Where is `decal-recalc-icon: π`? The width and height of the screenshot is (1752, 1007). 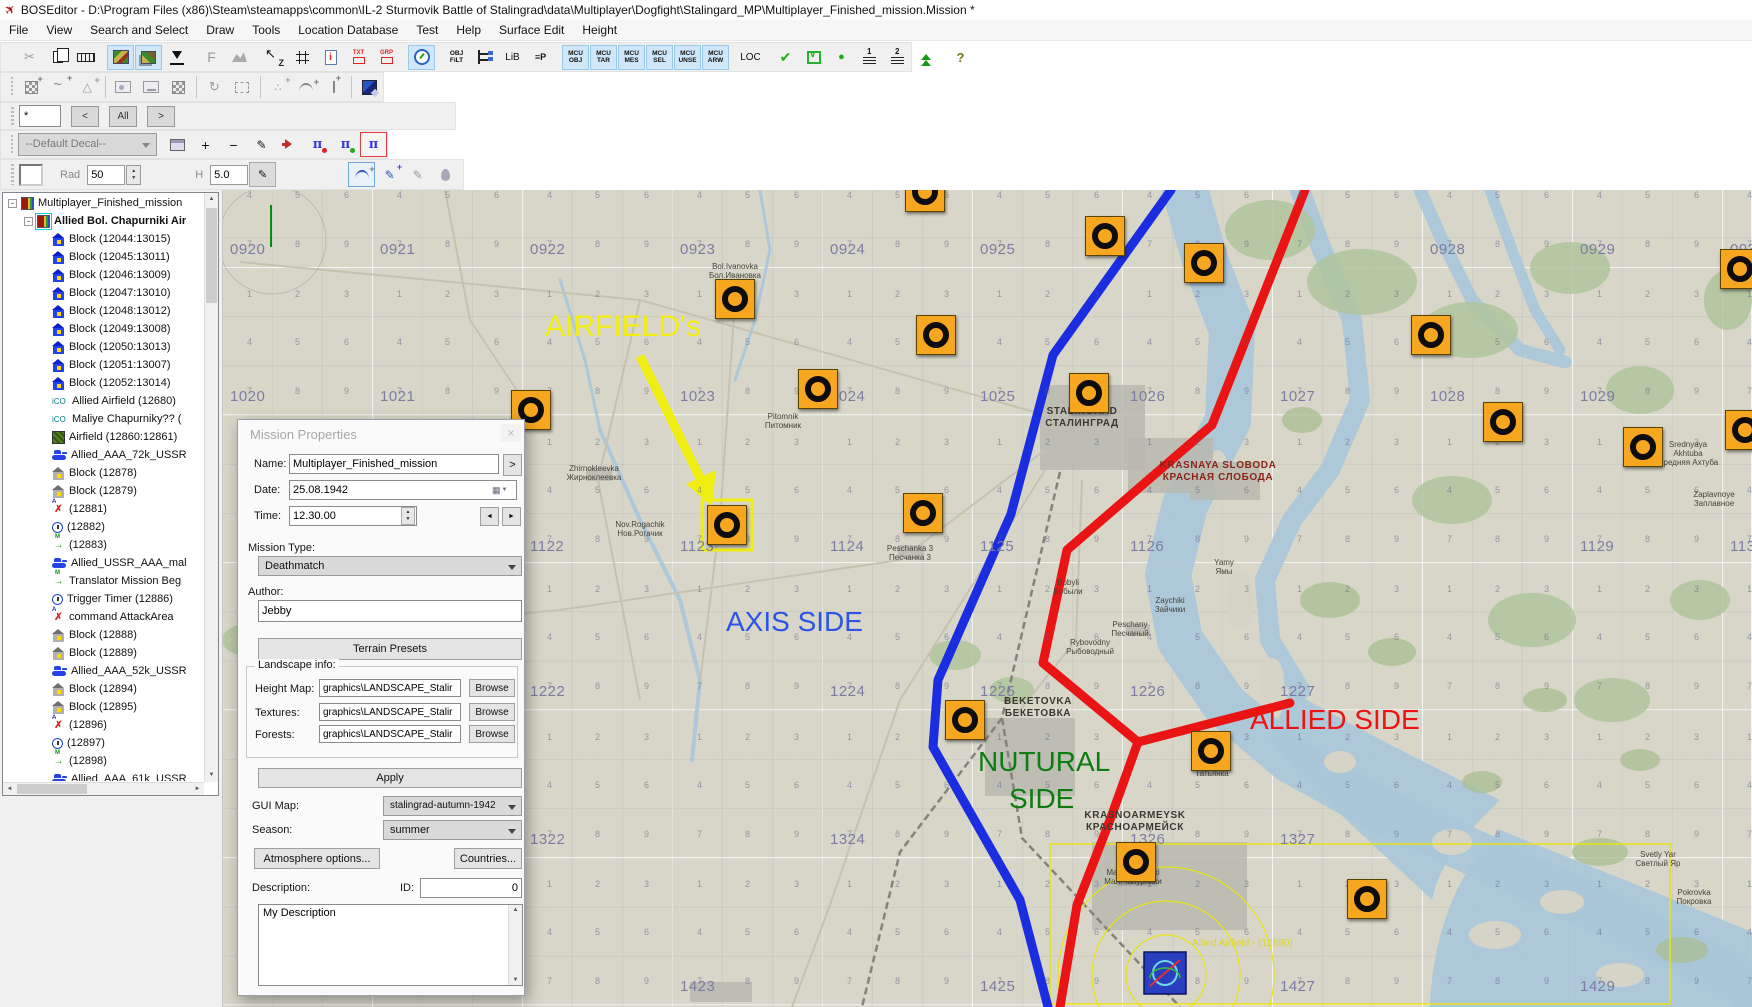 decal-recalc-icon: π is located at coordinates (317, 144).